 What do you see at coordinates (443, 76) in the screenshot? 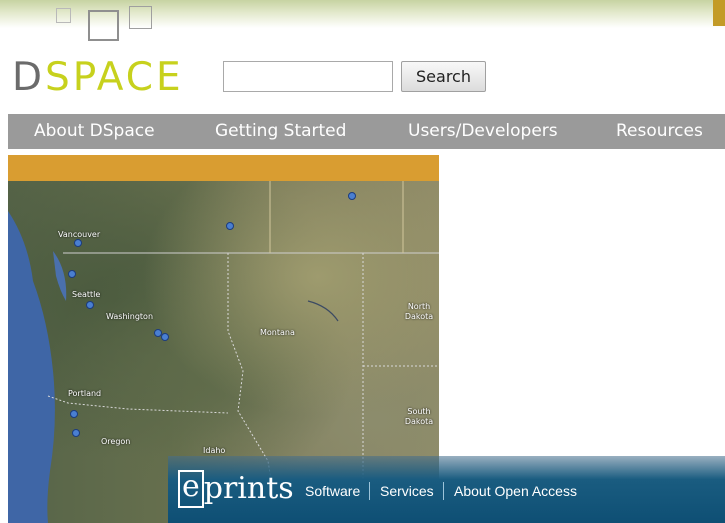
I see `search-button: Search` at bounding box center [443, 76].